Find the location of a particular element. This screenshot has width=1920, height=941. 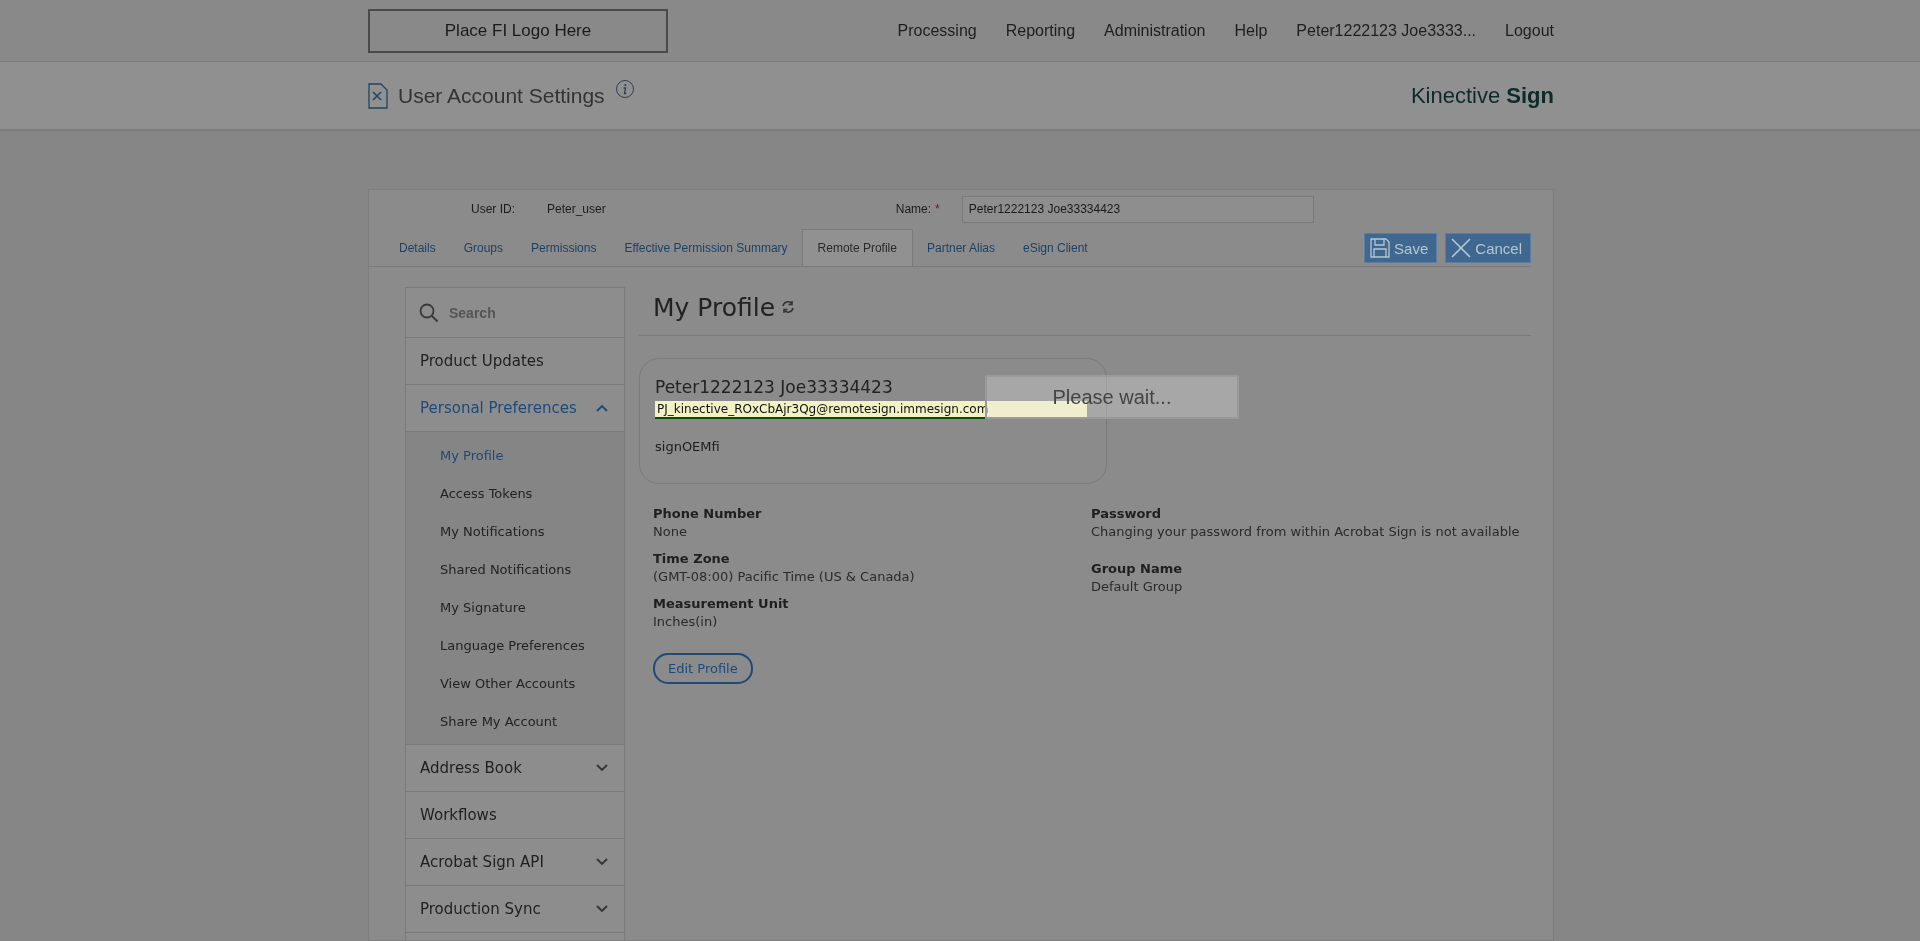

user-id-value: Peter_user is located at coordinates (576, 209).